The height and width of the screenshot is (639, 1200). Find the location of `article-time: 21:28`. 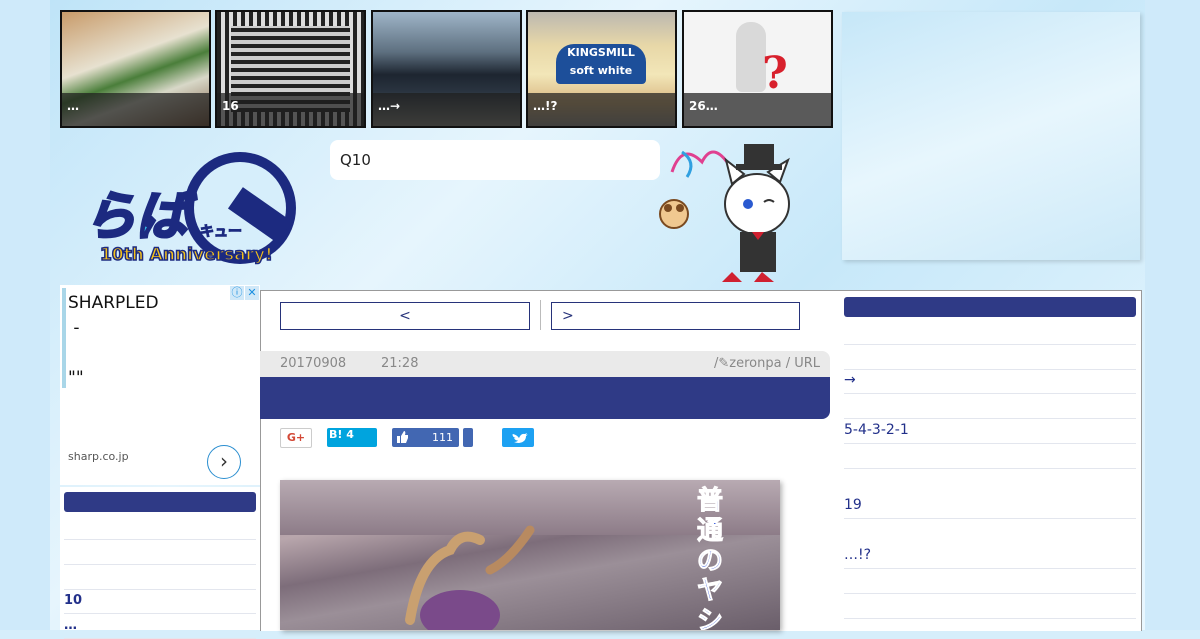

article-time: 21:28 is located at coordinates (400, 363).